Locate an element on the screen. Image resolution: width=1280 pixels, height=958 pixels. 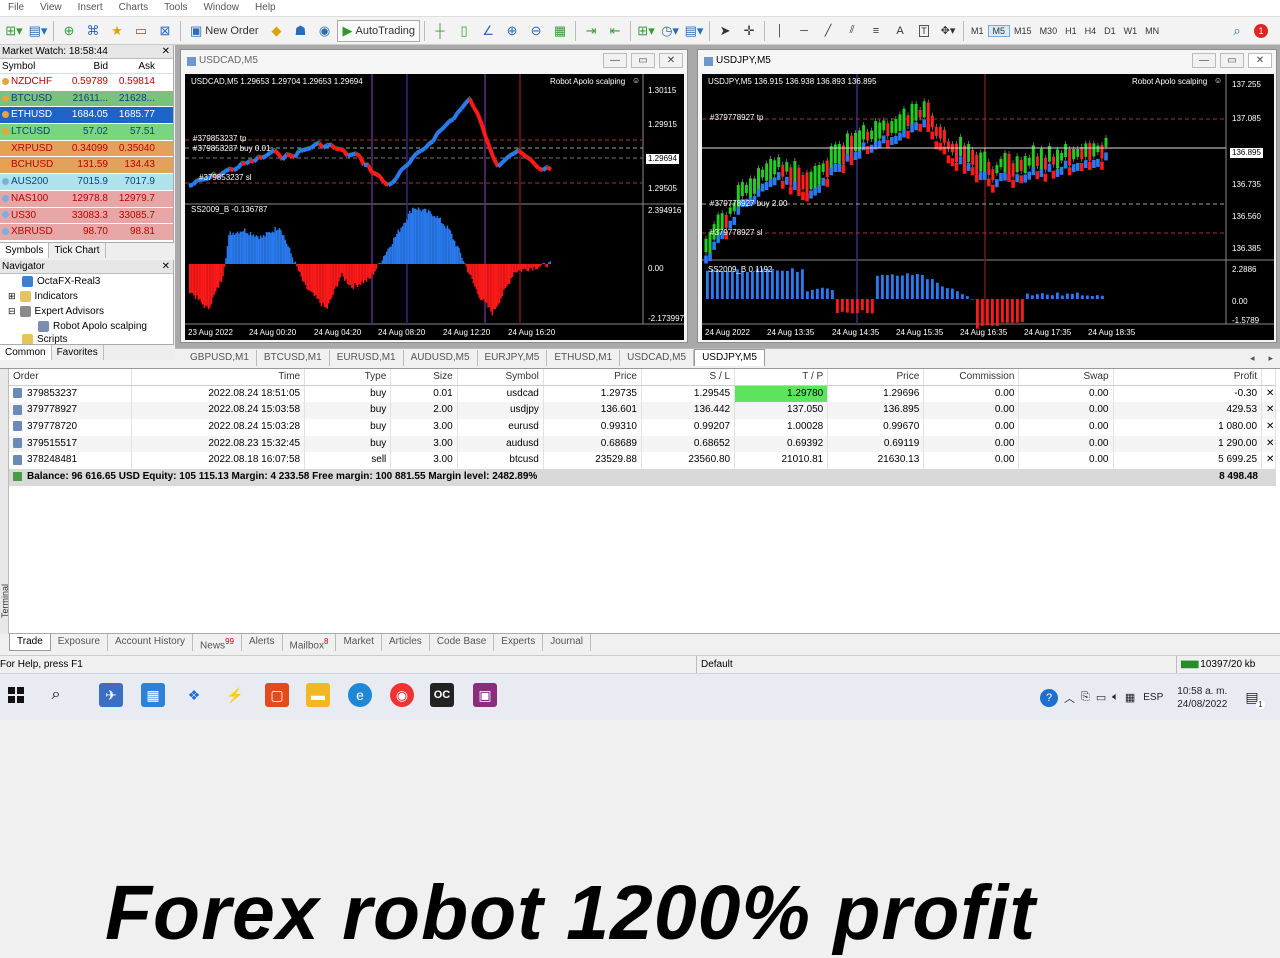
metaeditor-button: ◆ is located at coordinates (276, 31).